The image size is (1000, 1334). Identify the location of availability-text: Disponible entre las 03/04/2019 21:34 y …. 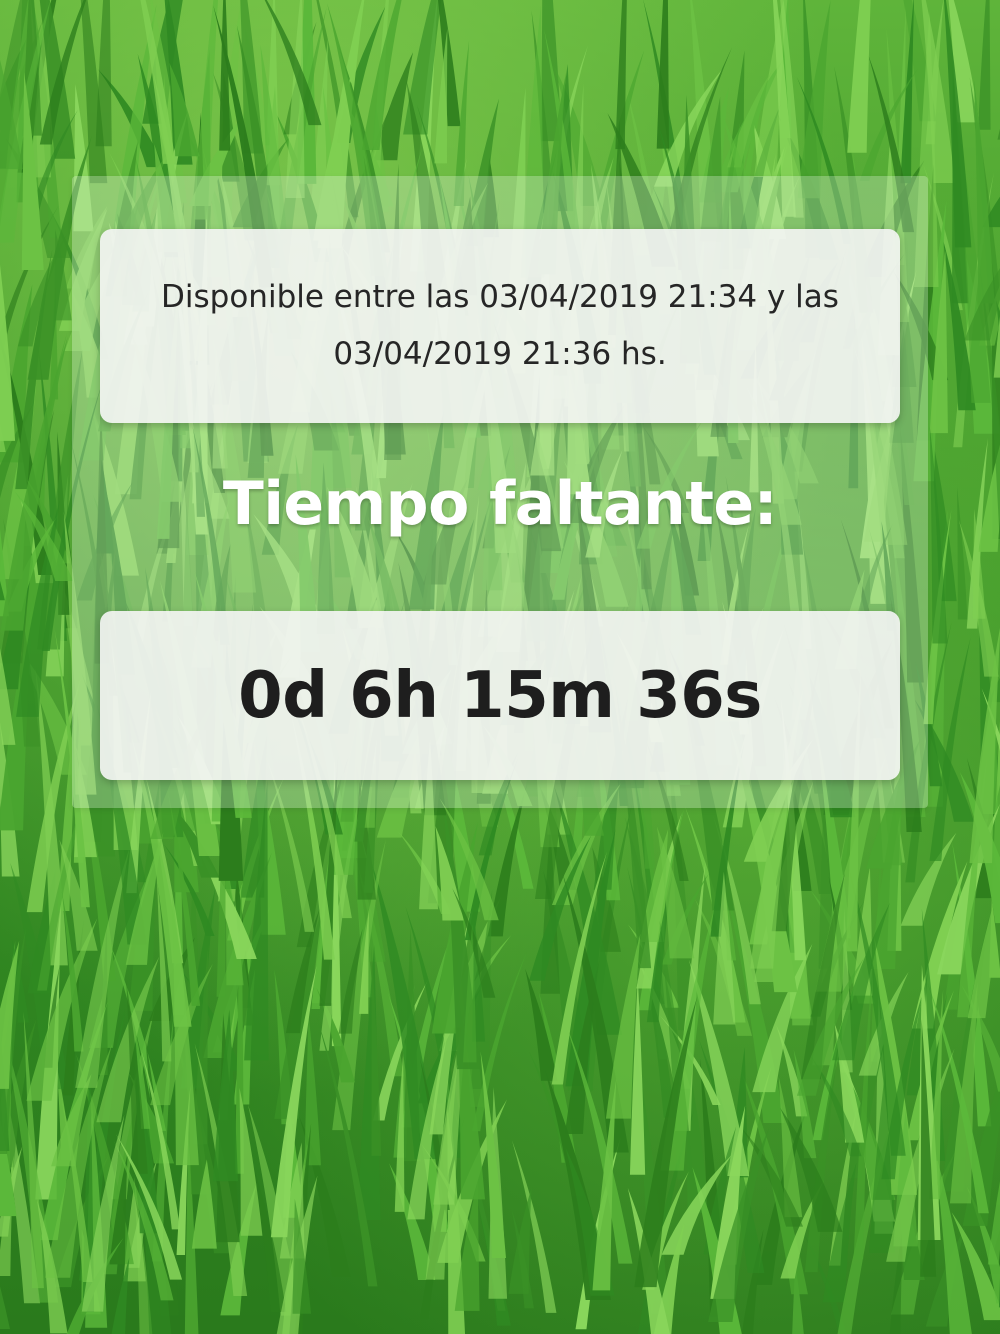
(500, 325).